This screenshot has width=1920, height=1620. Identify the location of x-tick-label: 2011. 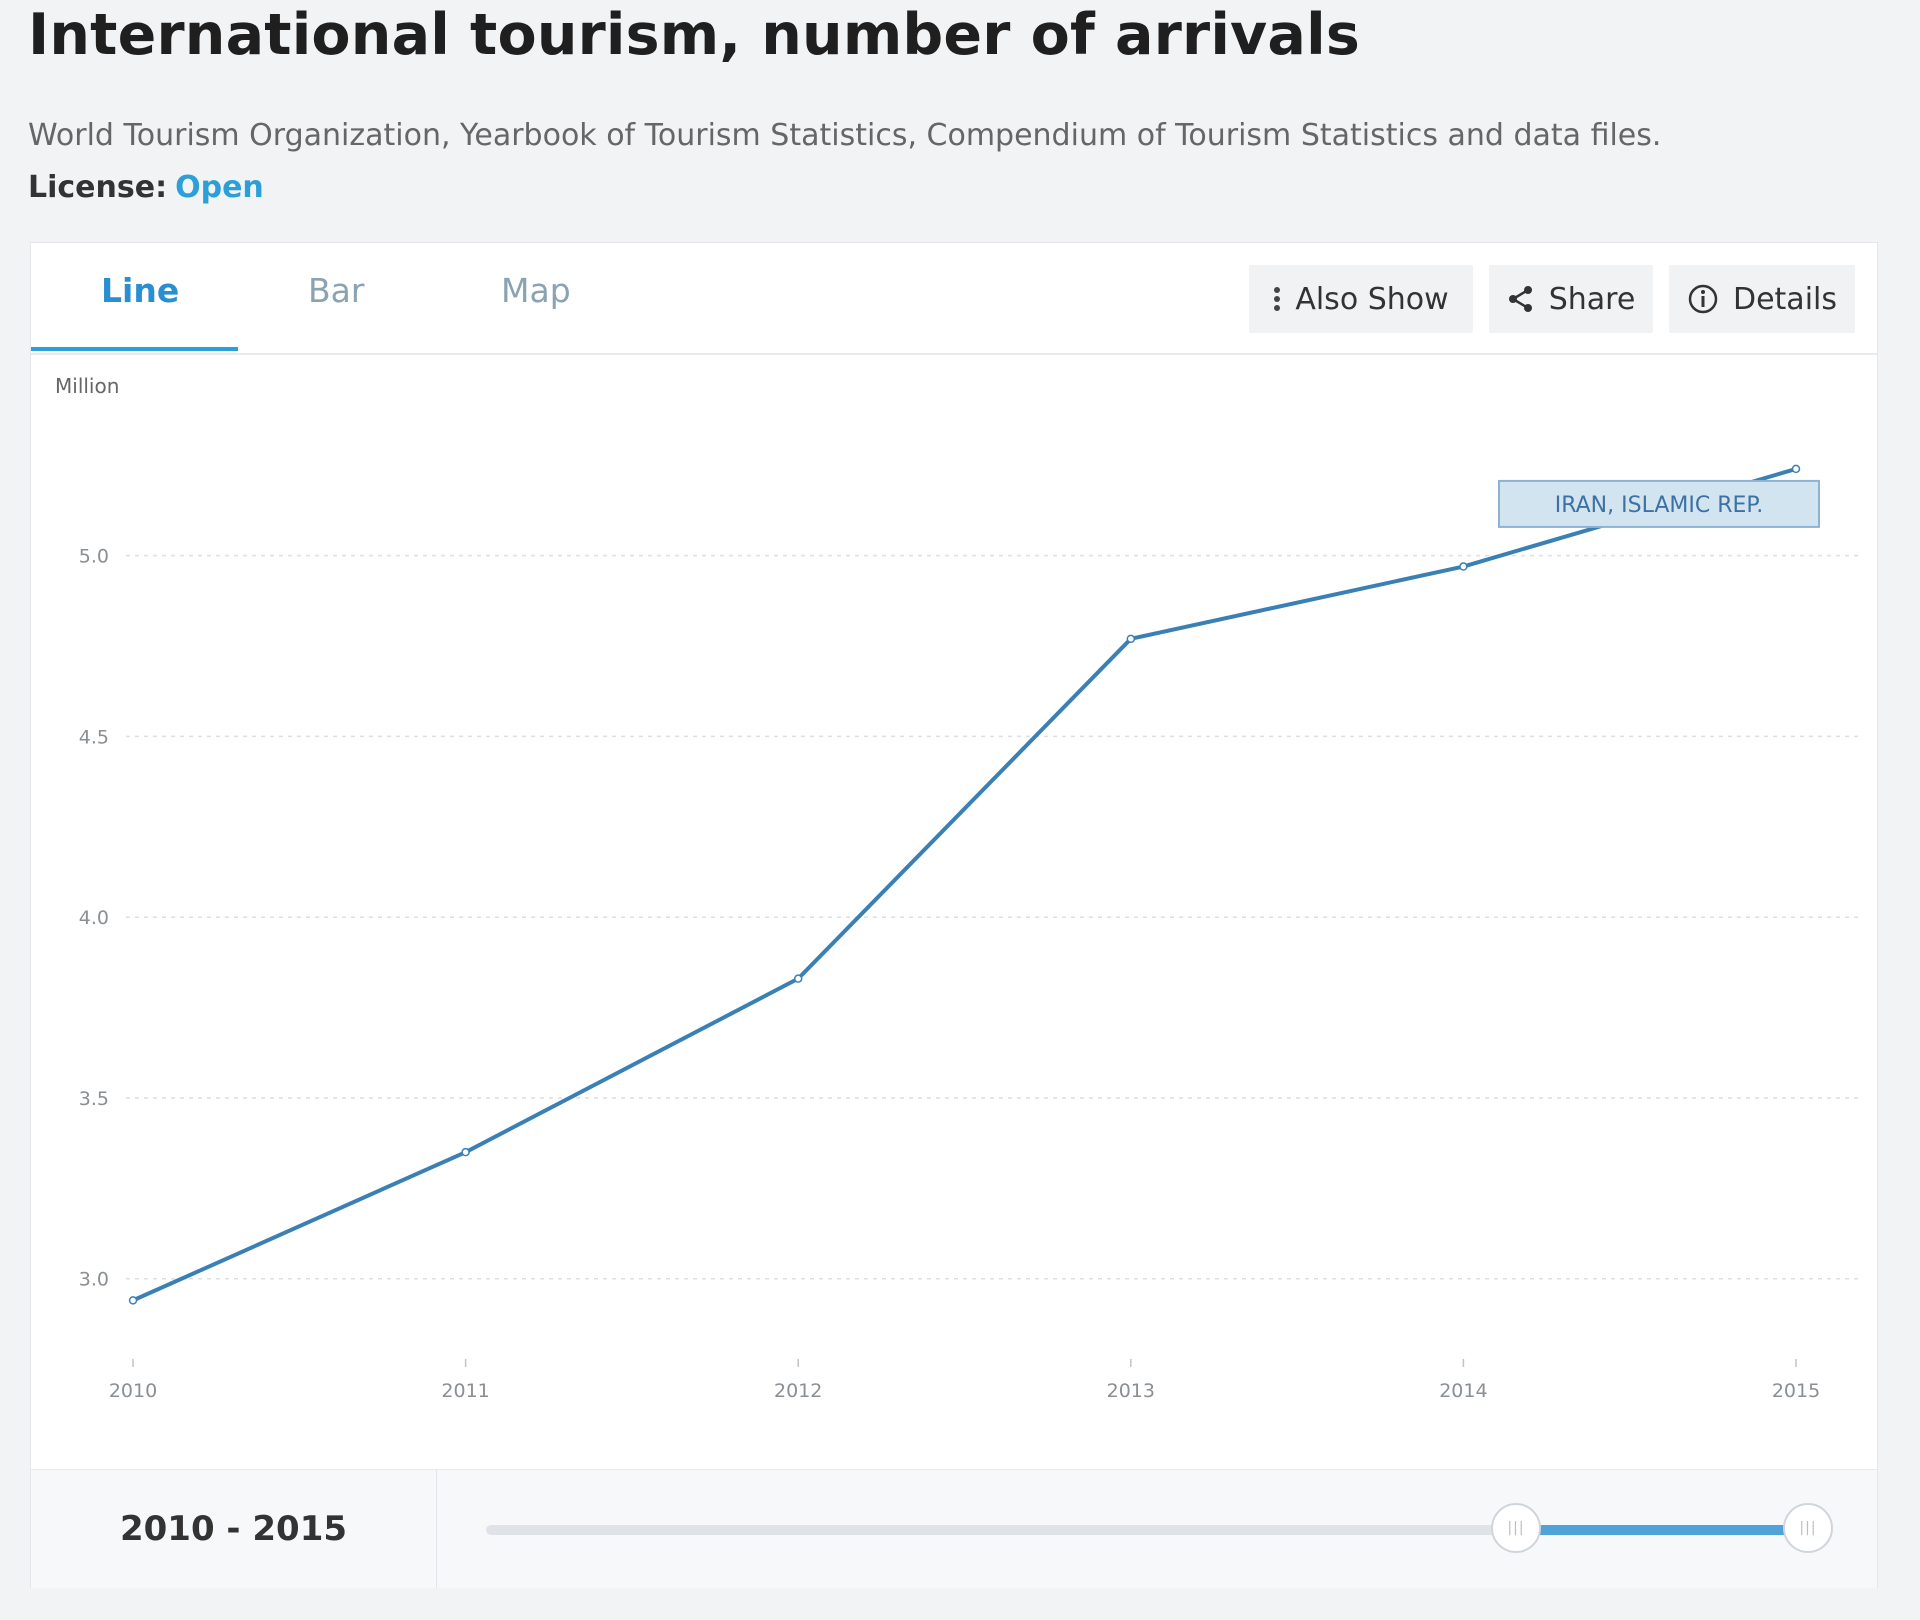
(465, 1391).